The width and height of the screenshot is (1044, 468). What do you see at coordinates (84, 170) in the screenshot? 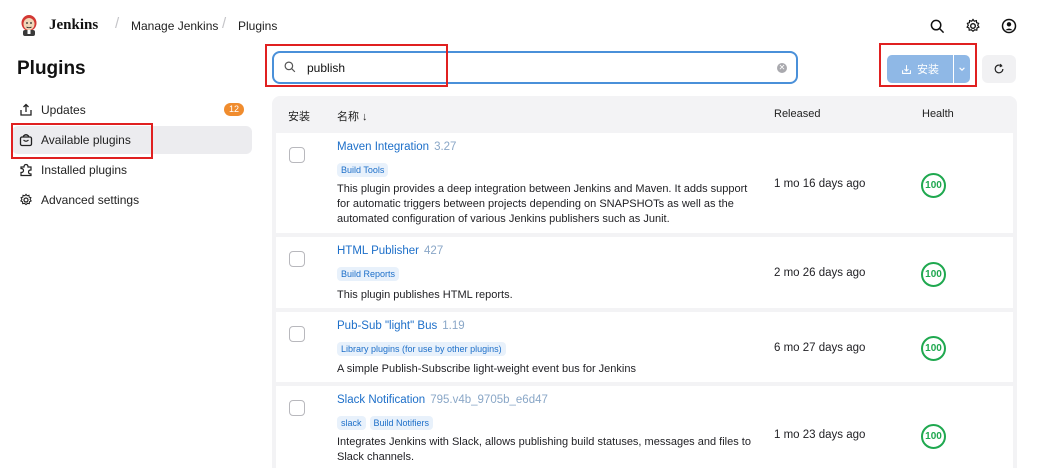
I see `sidebar-item-label: Installed plugins` at bounding box center [84, 170].